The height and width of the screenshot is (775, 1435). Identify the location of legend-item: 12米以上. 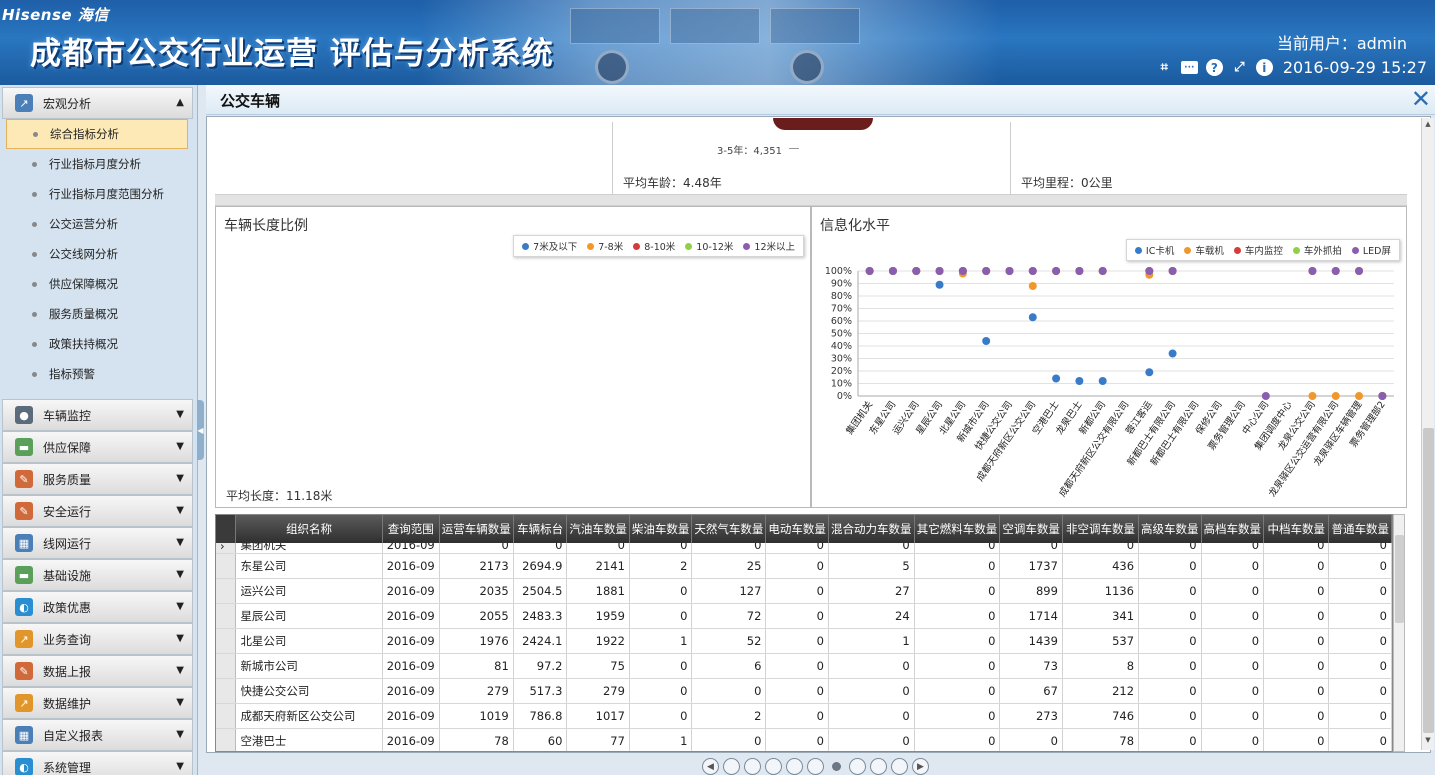
(769, 246).